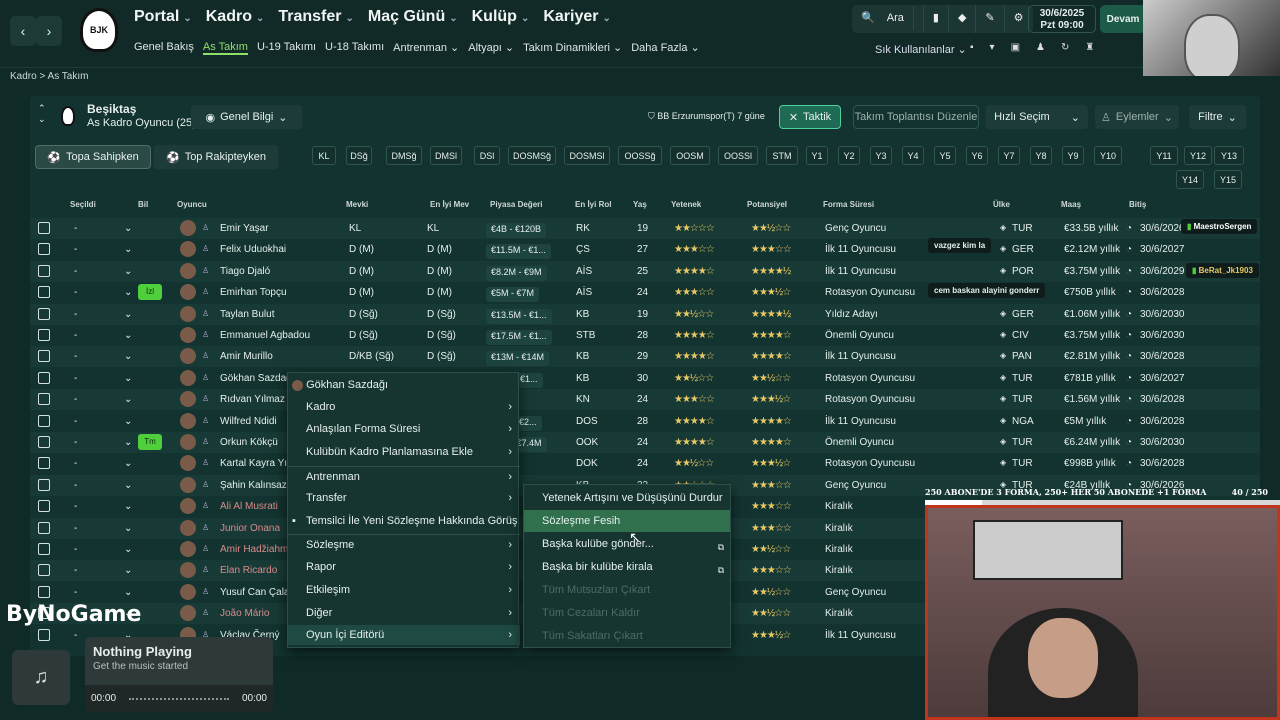 The image size is (1280, 720). Describe the element at coordinates (404, 613) in the screenshot. I see `context-item-9: Diğer ›` at that location.